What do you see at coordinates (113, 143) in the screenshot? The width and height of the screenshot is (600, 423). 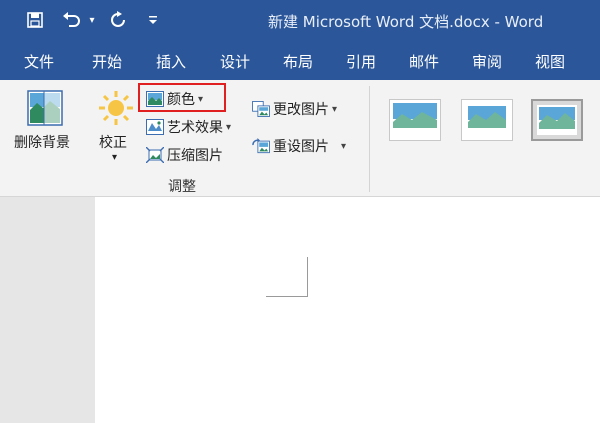 I see `corrections-label: 校正` at bounding box center [113, 143].